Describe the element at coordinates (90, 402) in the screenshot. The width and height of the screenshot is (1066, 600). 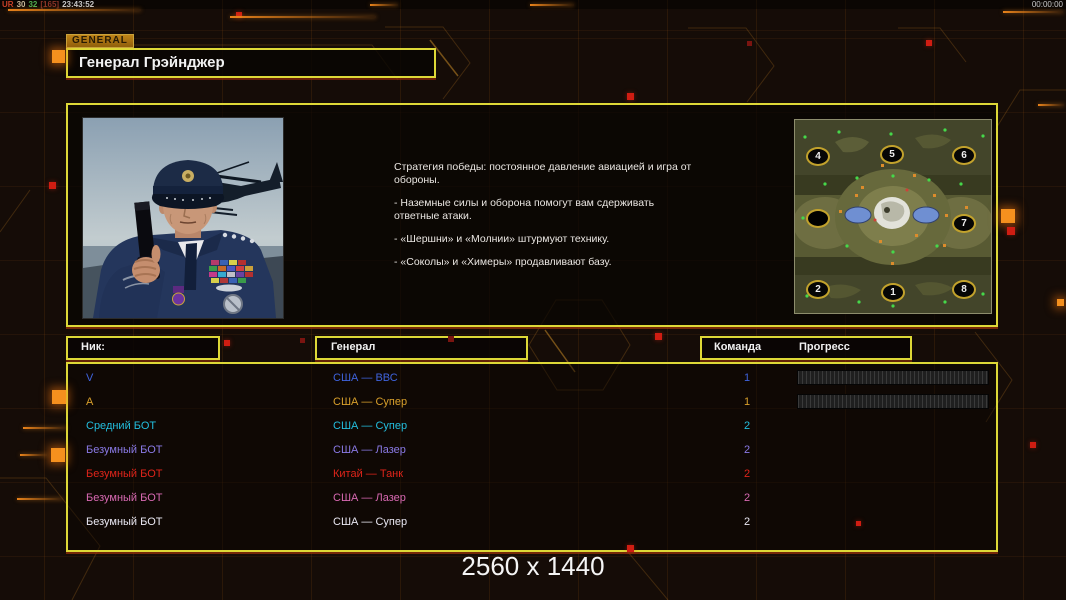
I see `player-nick: A` at that location.